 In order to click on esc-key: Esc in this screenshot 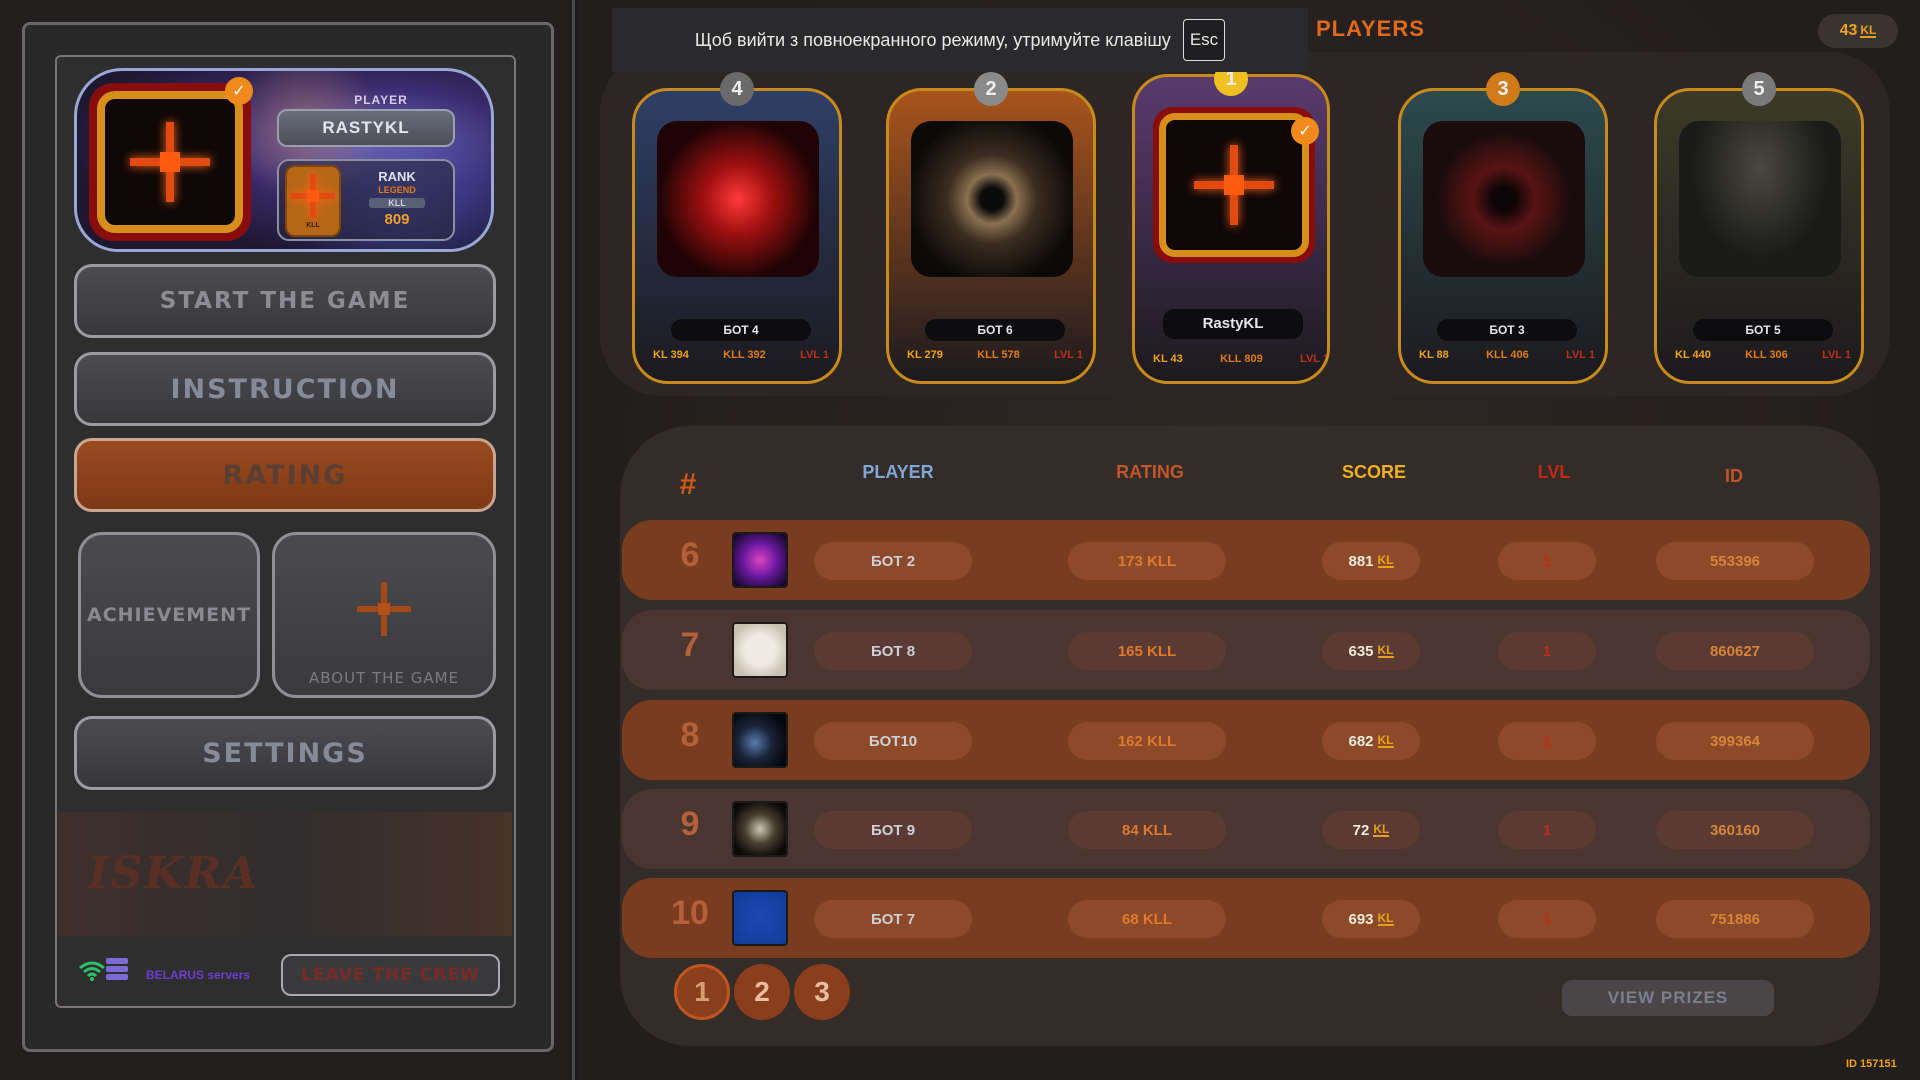, I will do `click(1204, 40)`.